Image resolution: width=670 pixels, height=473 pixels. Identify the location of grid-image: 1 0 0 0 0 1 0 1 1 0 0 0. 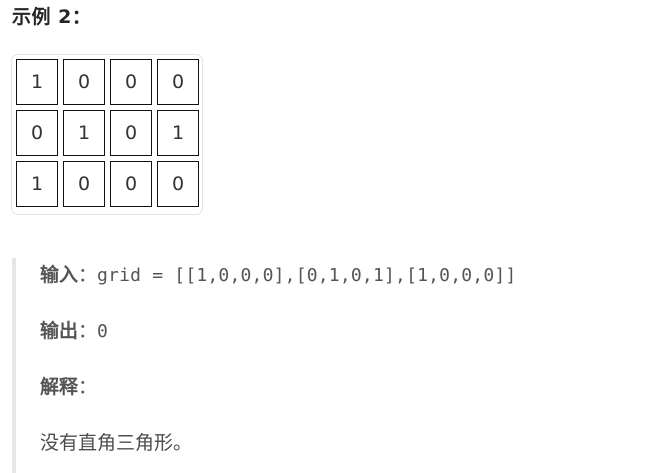
(107, 134).